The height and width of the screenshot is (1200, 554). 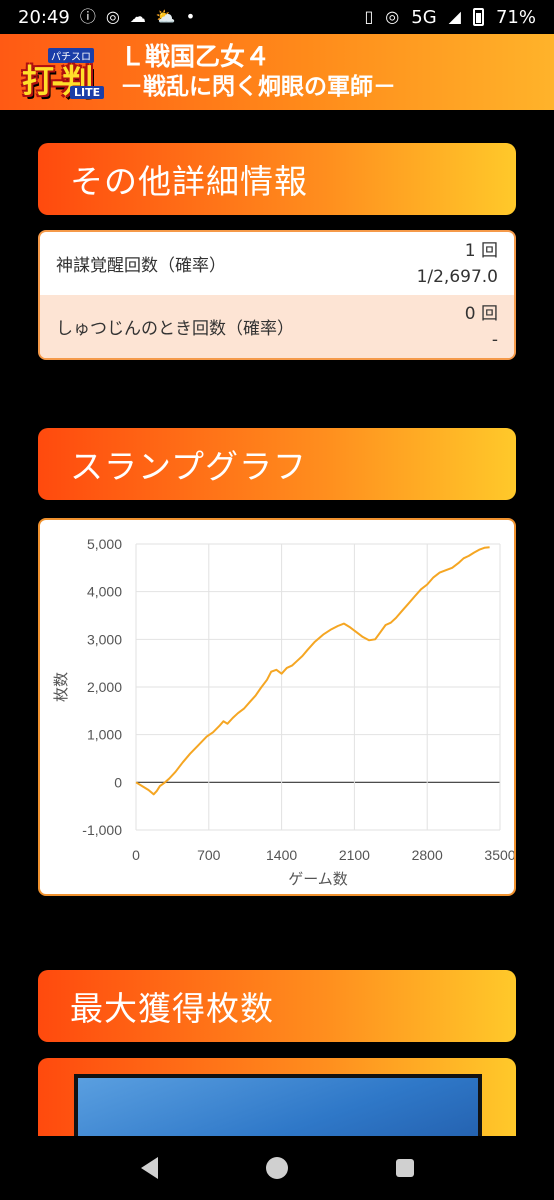 I want to click on section-title-details: その他詳細情報, so click(x=189, y=181).